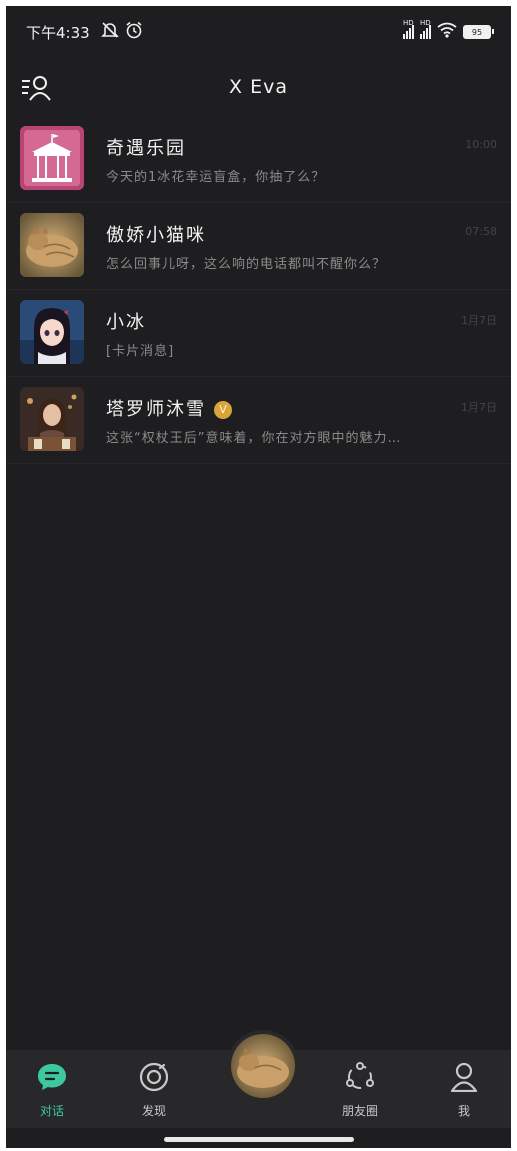 The width and height of the screenshot is (517, 1151). What do you see at coordinates (258, 31) in the screenshot?
I see `status-bar: 下午4:33 HD HD 95` at bounding box center [258, 31].